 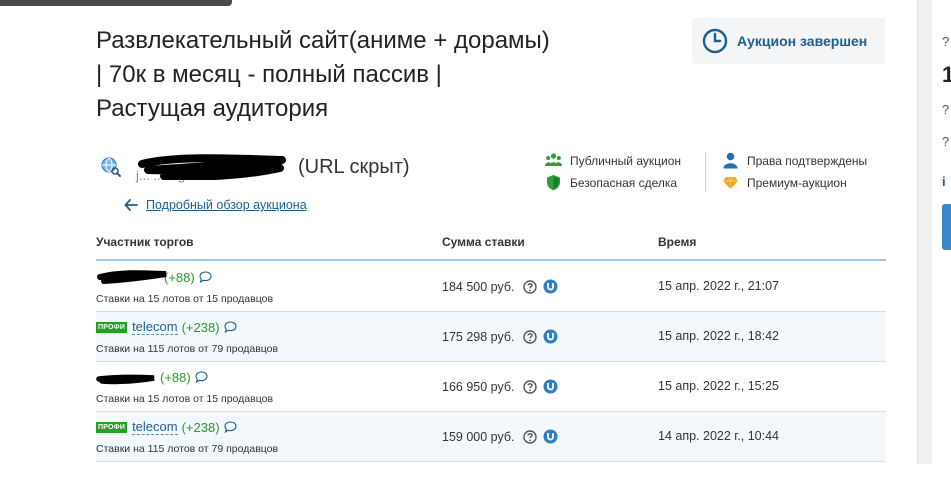 What do you see at coordinates (624, 182) in the screenshot?
I see `feature-safe-deal-label: Безопасная сделка` at bounding box center [624, 182].